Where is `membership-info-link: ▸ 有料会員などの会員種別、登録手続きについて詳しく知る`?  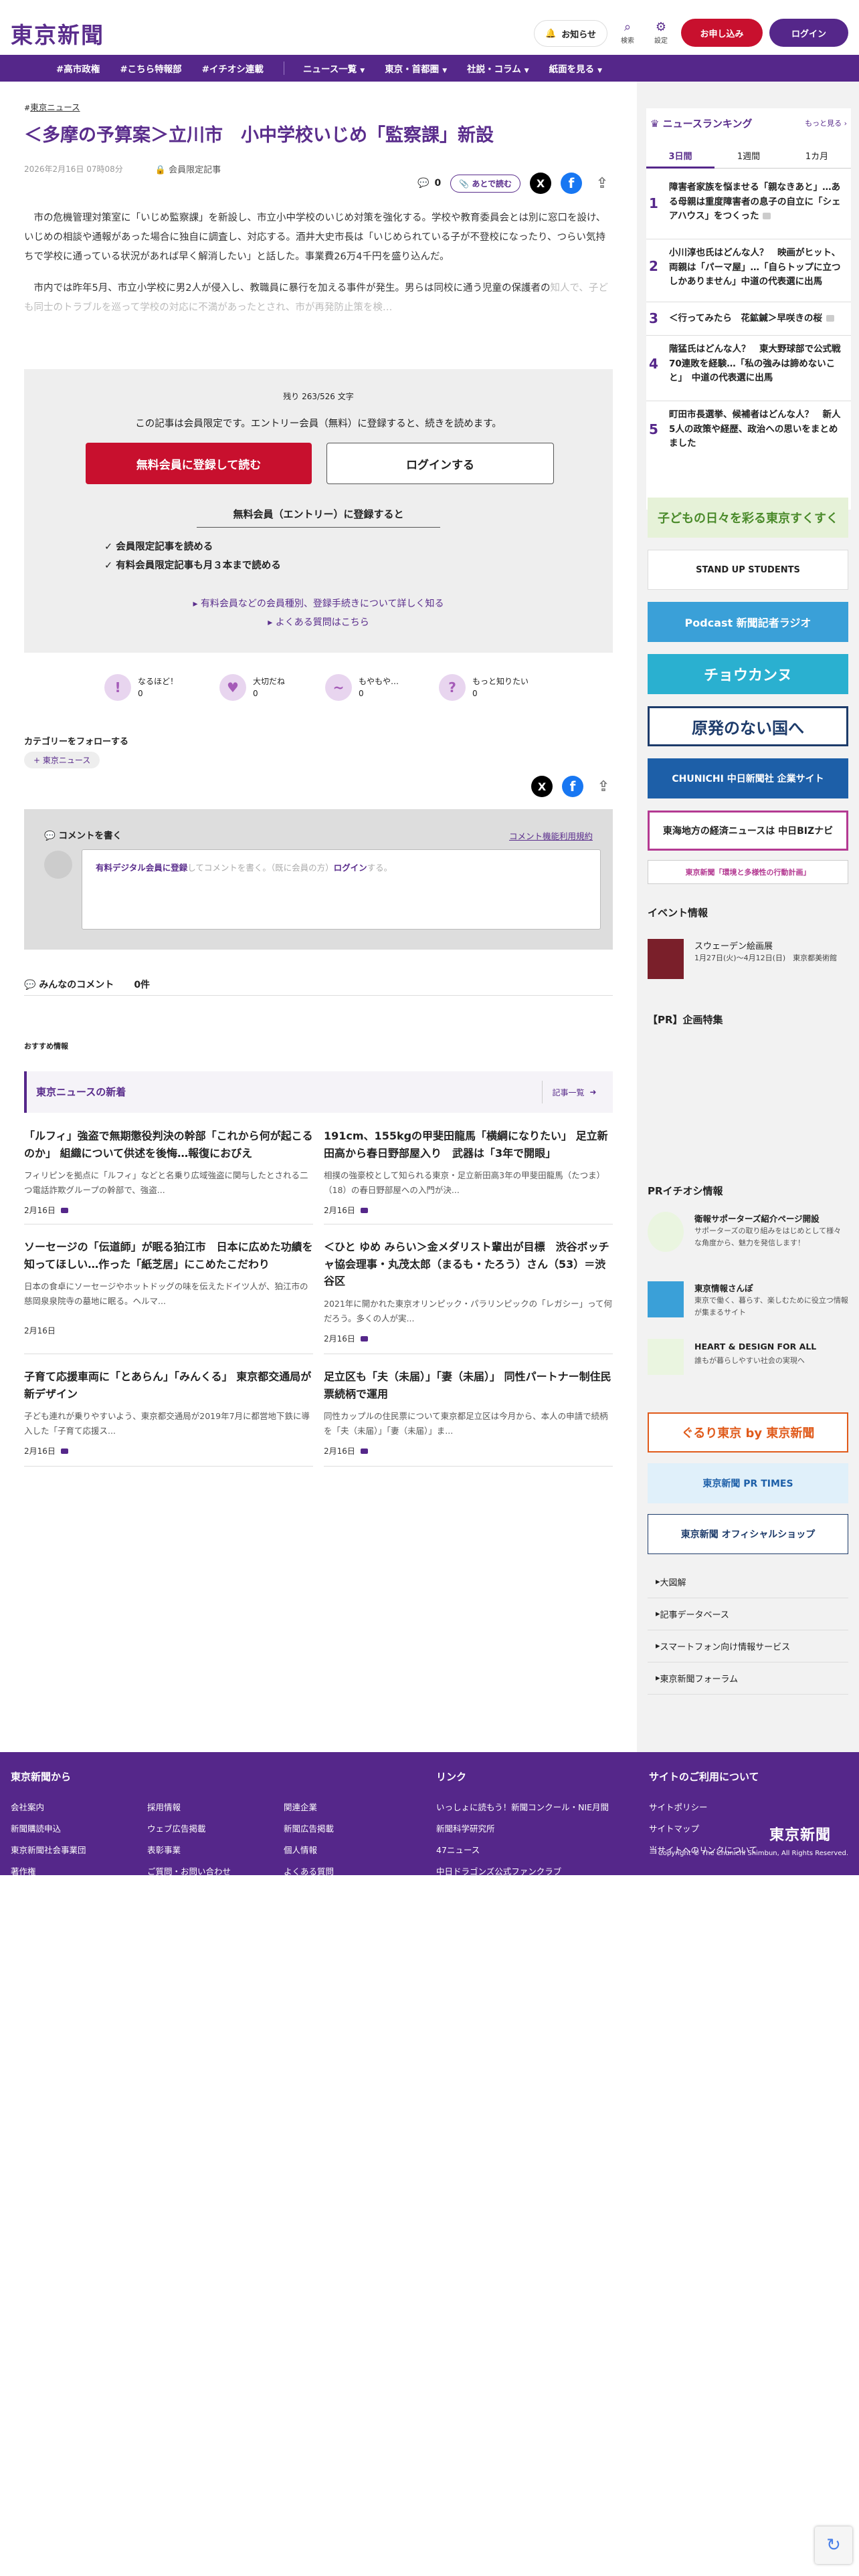 membership-info-link: ▸ 有料会員などの会員種別、登録手続きについて詳しく知る is located at coordinates (318, 604).